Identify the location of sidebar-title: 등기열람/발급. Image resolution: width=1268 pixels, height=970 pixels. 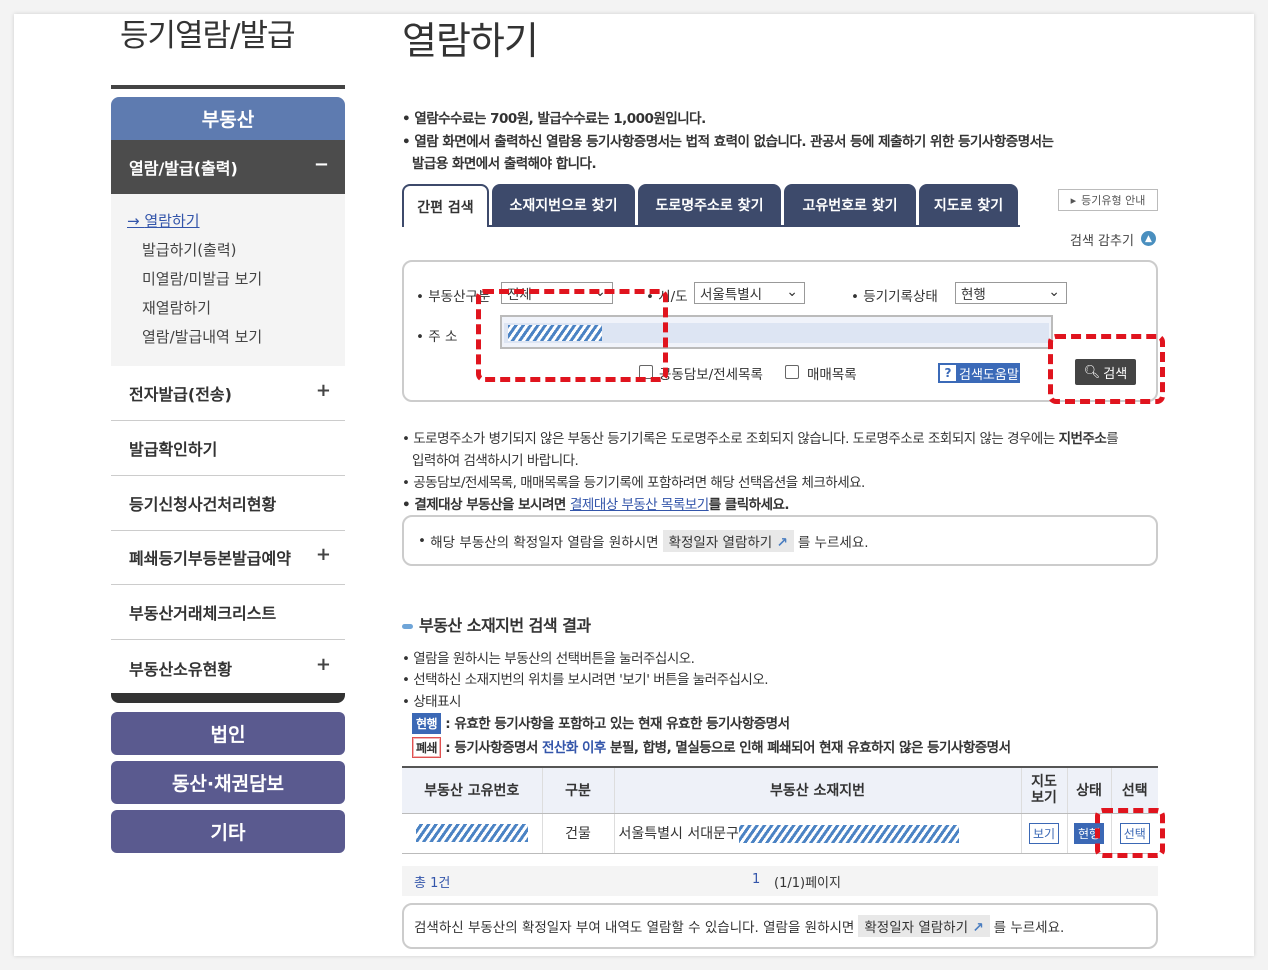
(208, 36).